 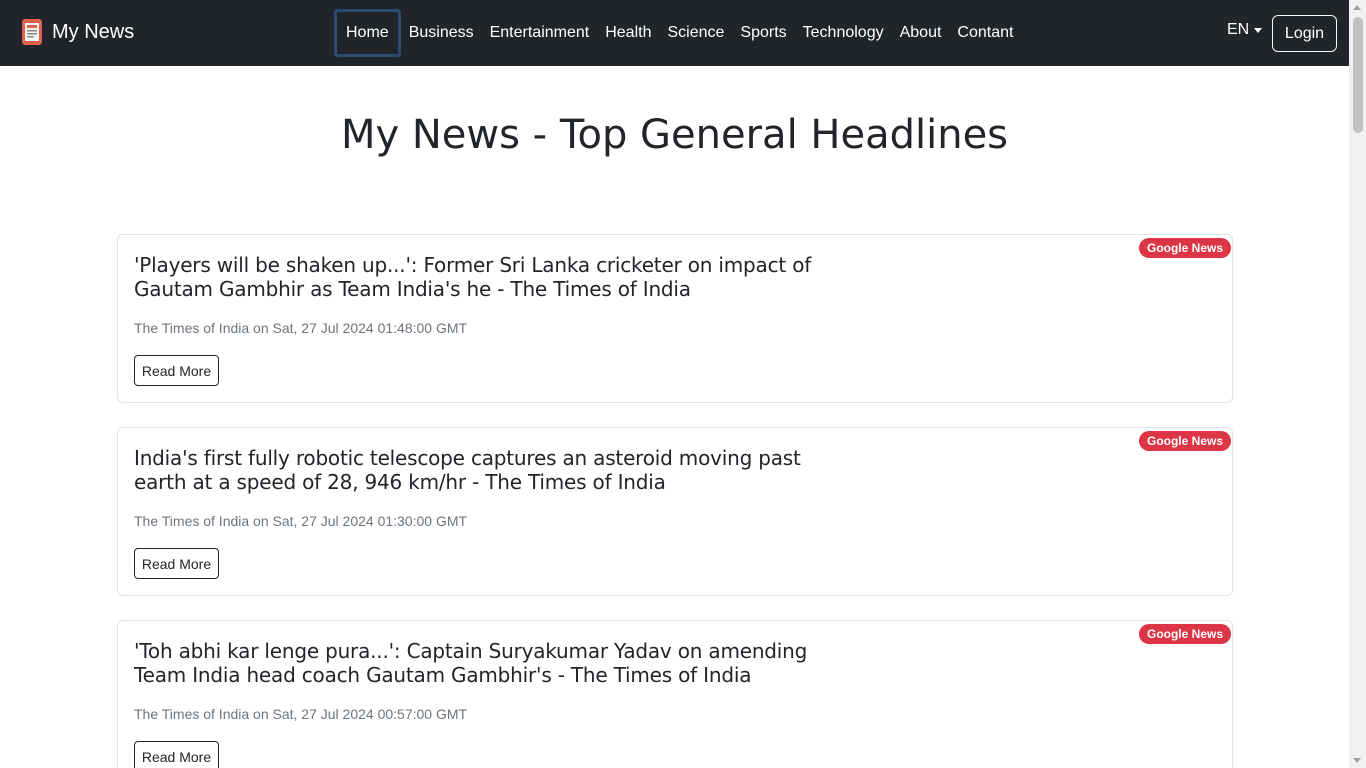 I want to click on nav-entertainment: Entertainment, so click(x=540, y=33).